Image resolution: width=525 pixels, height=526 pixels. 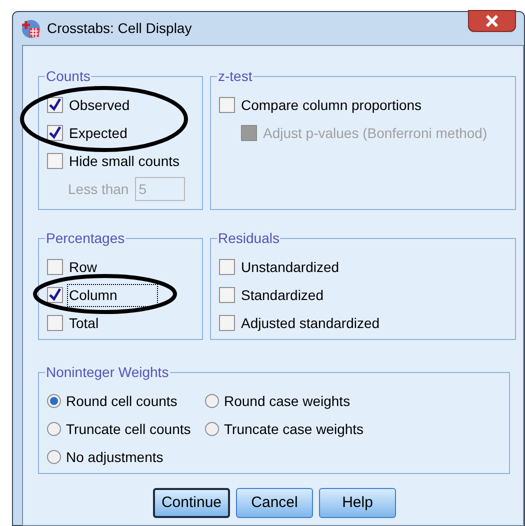 What do you see at coordinates (98, 133) in the screenshot?
I see `checkbox-label: Expected` at bounding box center [98, 133].